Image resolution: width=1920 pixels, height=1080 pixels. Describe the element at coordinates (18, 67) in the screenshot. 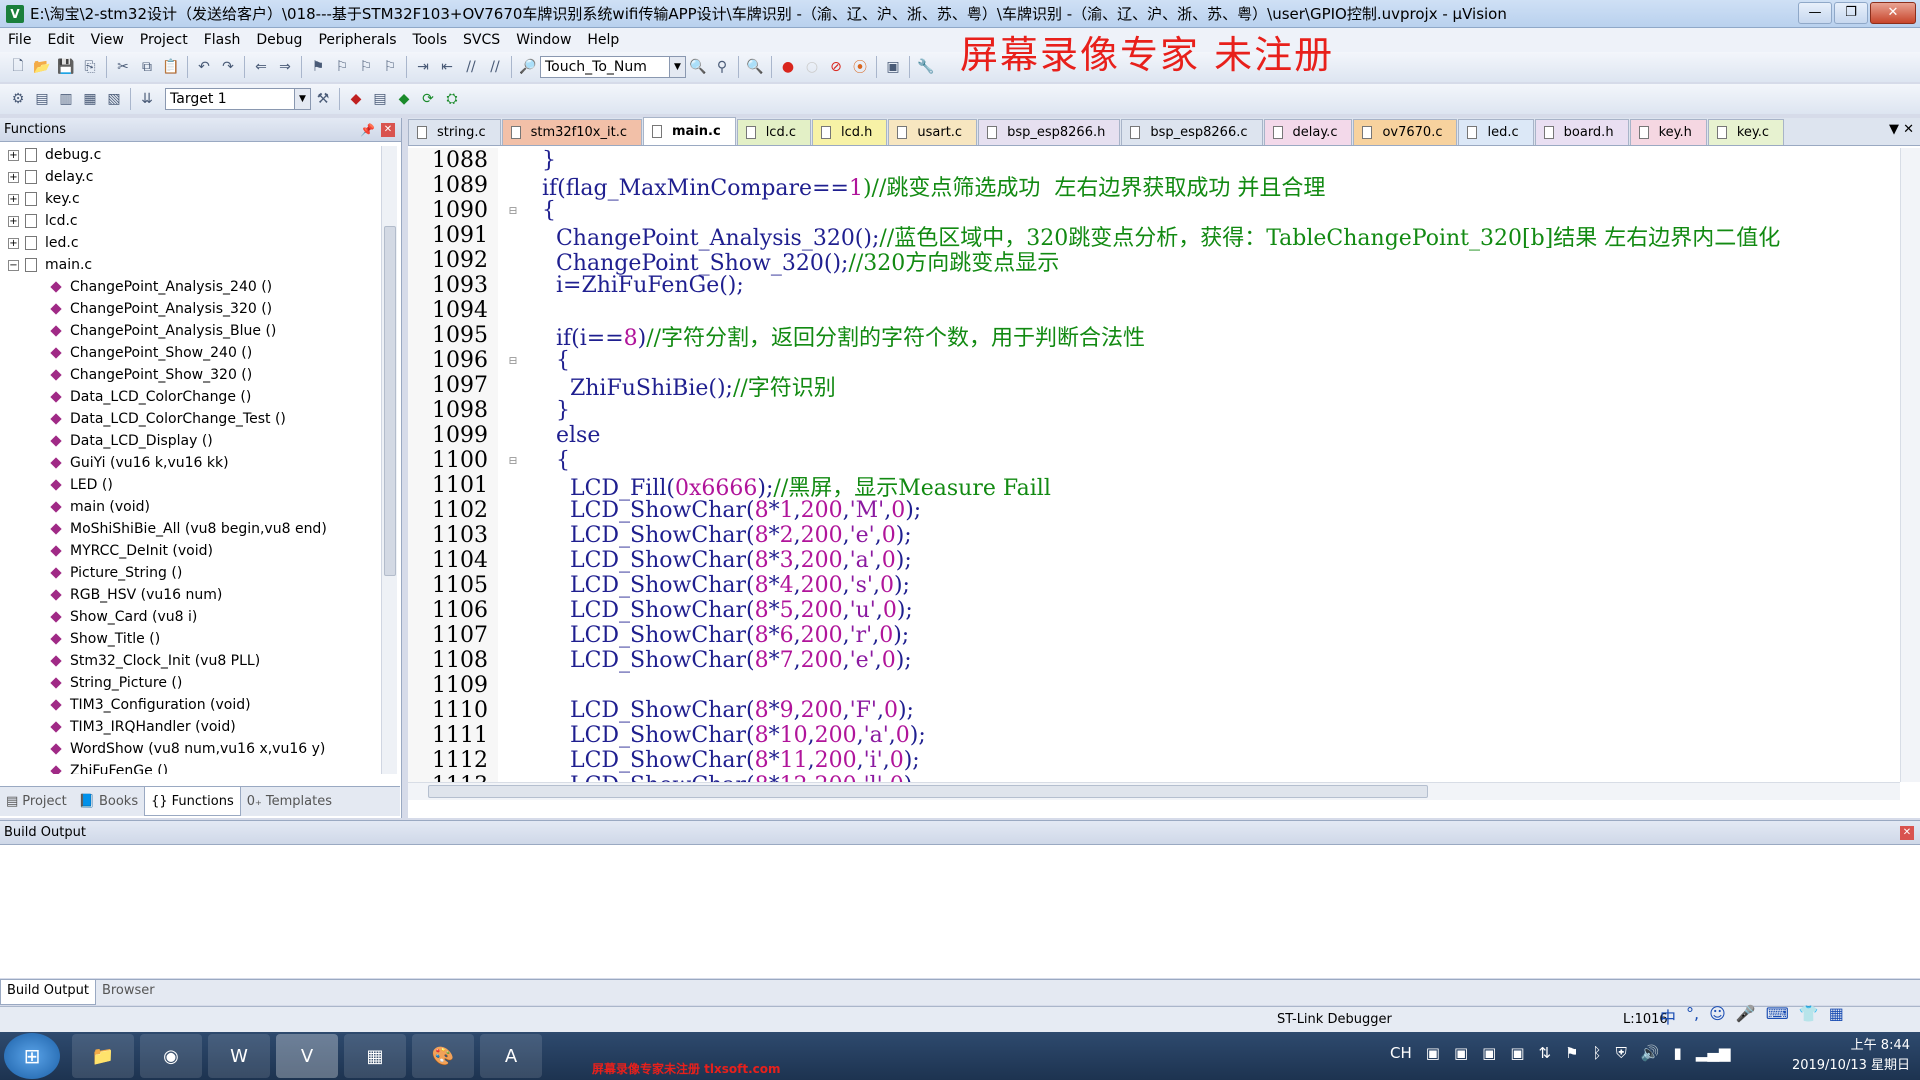

I see `new-file-icon: 🗋` at that location.